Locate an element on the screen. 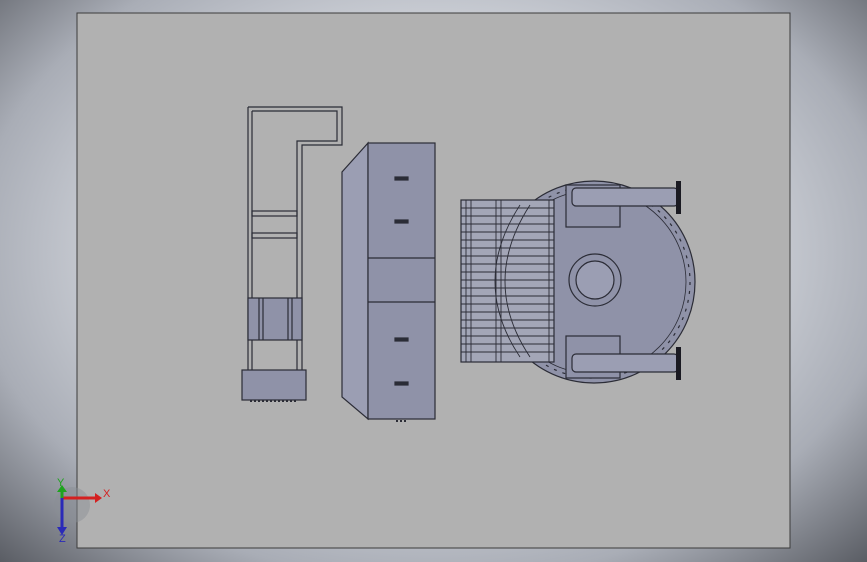  cabinet-part is located at coordinates (388, 281).